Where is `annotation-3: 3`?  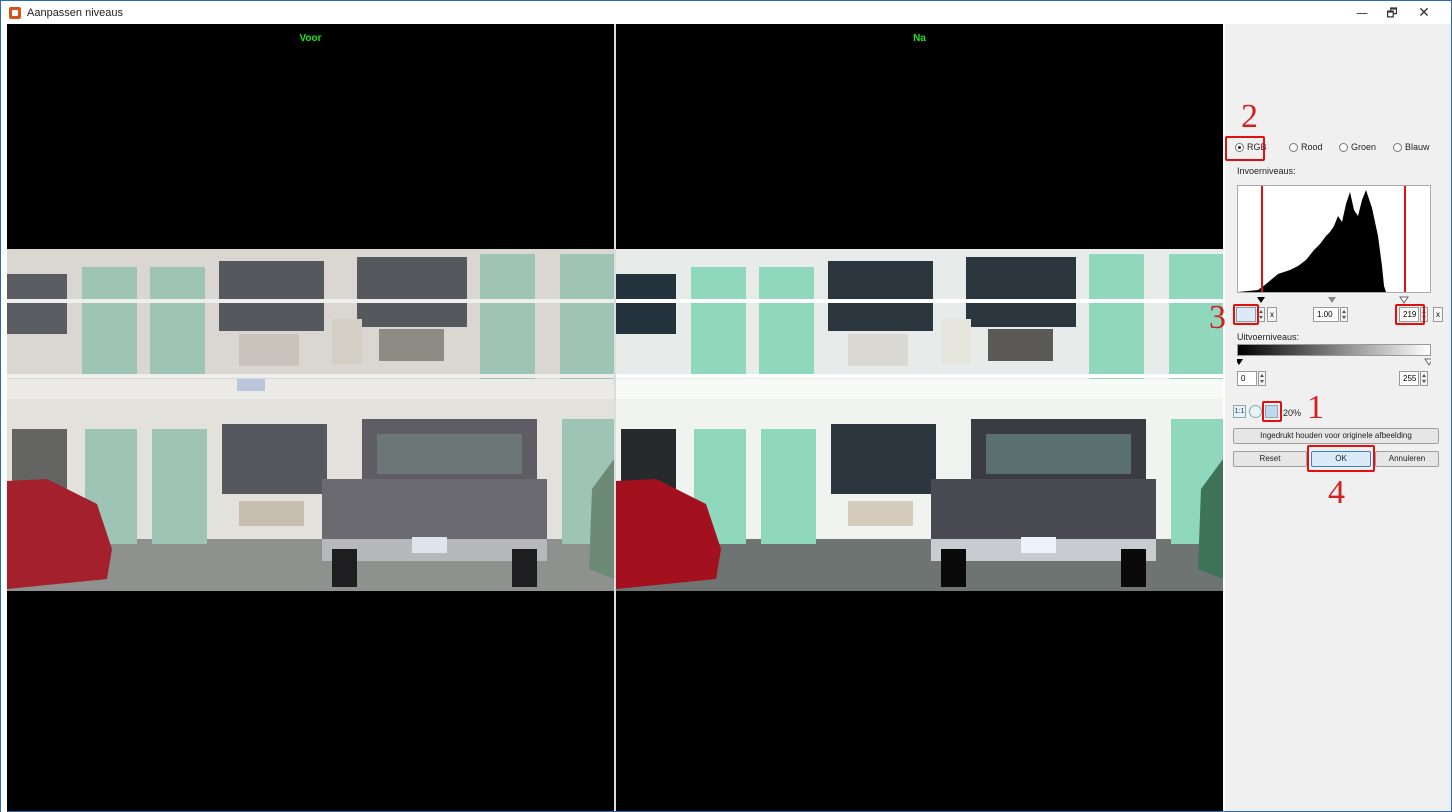 annotation-3: 3 is located at coordinates (1217, 317).